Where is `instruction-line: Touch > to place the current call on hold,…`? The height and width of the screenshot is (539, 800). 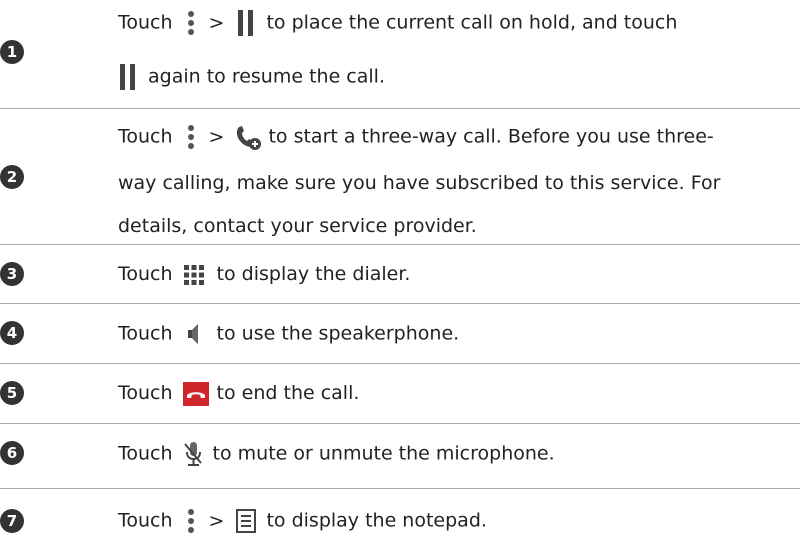 instruction-line: Touch > to place the current call on hold,… is located at coordinates (397, 23).